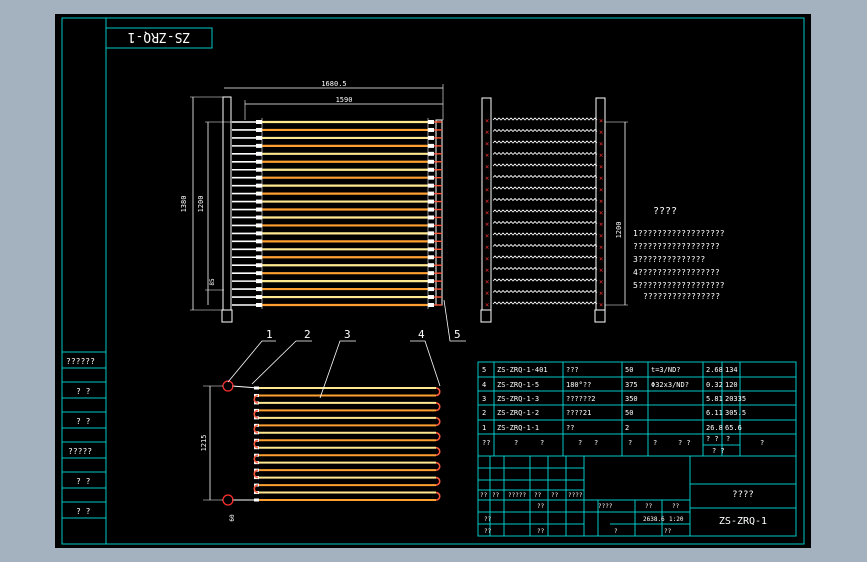 The height and width of the screenshot is (562, 867). Describe the element at coordinates (80, 451) in the screenshot. I see `side-rev-3: ?????` at that location.